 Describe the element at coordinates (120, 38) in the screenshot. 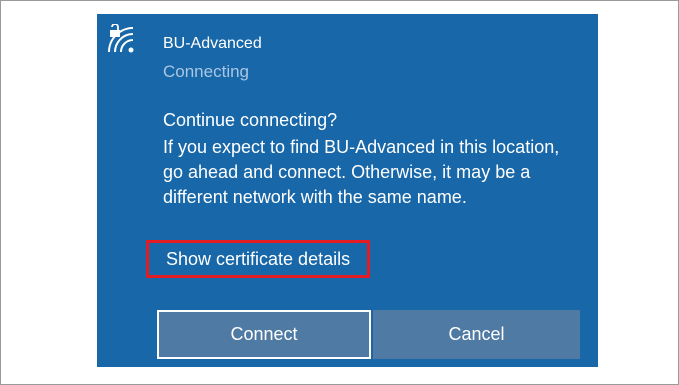

I see `wifi-secured-icon` at that location.